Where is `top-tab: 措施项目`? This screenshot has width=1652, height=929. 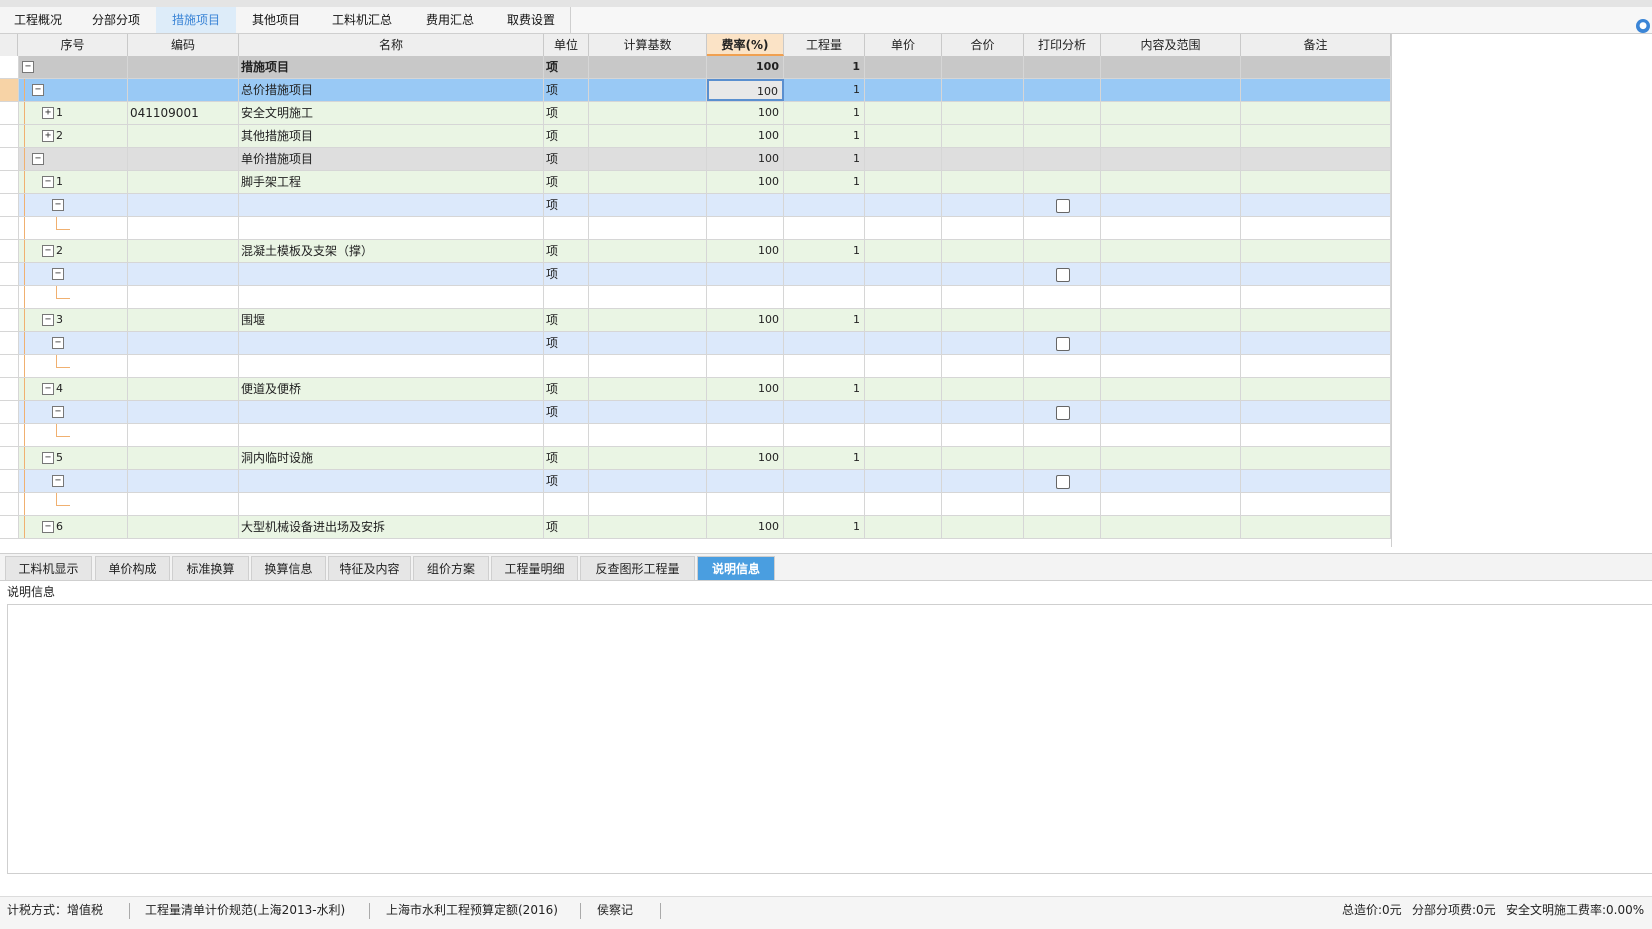
top-tab: 措施项目 is located at coordinates (196, 20).